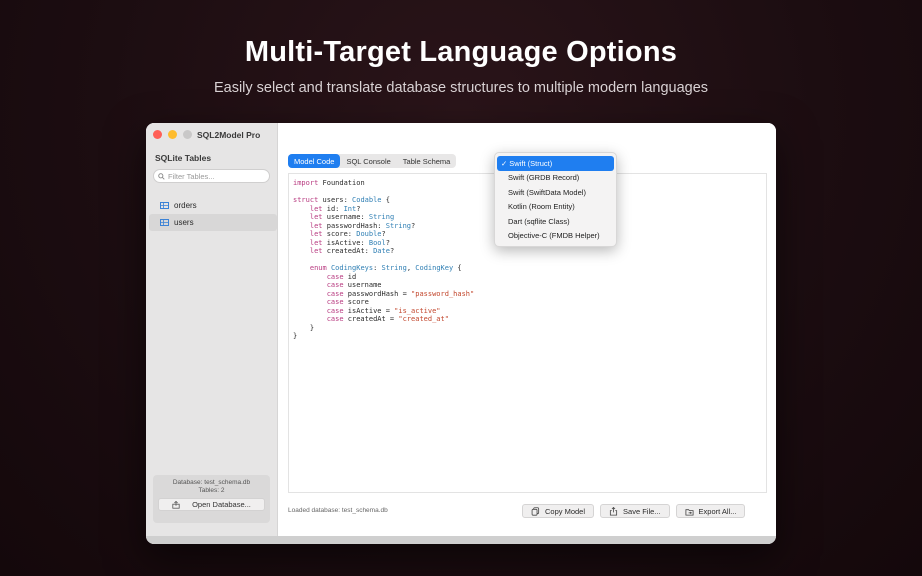 This screenshot has width=922, height=576. What do you see at coordinates (338, 510) in the screenshot?
I see `status-text: Loaded database: test_schema.db` at bounding box center [338, 510].